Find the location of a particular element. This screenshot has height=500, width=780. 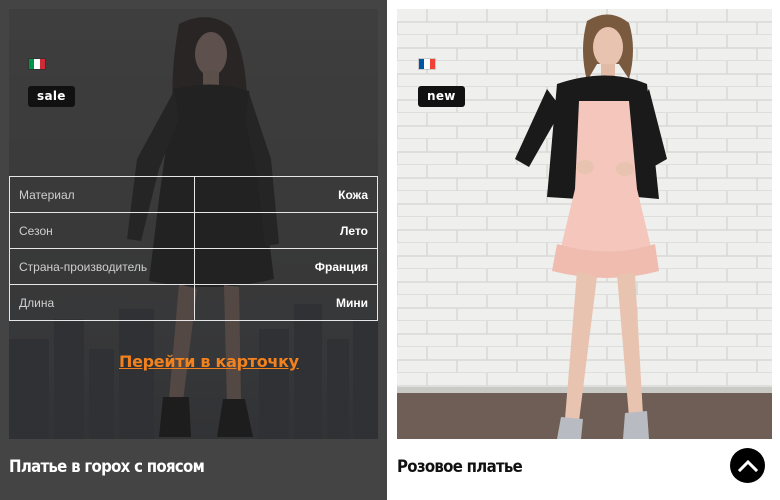

spec-label: Сезон is located at coordinates (102, 230).